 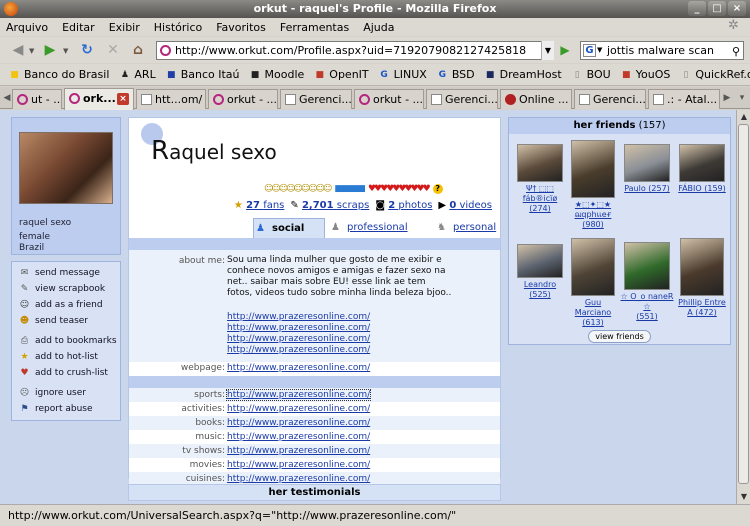 What do you see at coordinates (65, 51) in the screenshot?
I see `forward-dropdown-icon: ▼` at bounding box center [65, 51].